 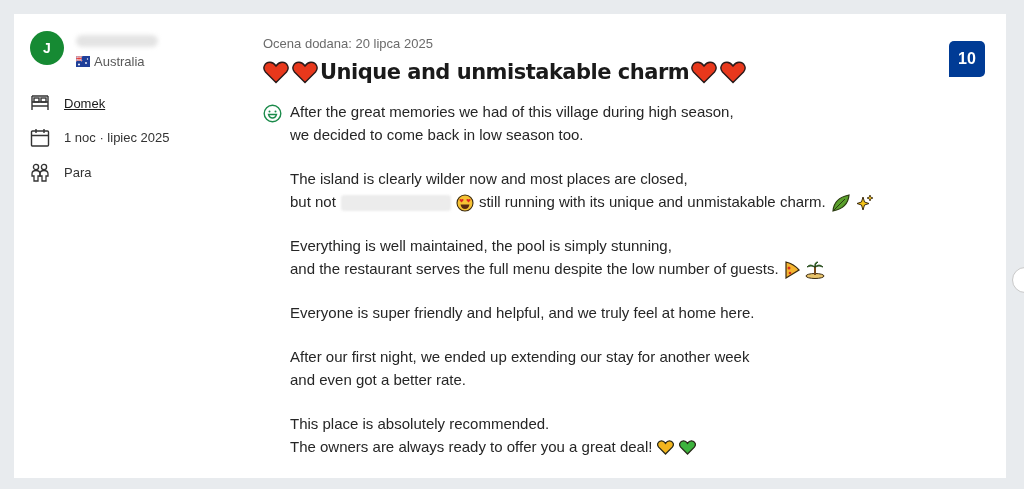 I want to click on review-text: After the great memories we had of this village during high season,, so click(x=512, y=112).